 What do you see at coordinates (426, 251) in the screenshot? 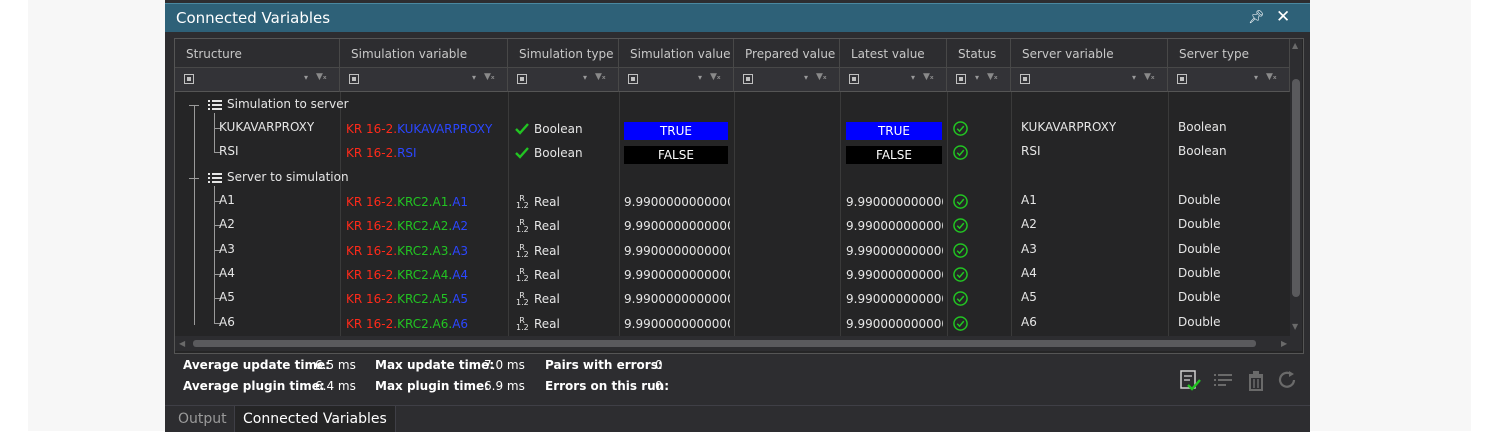
I see `row-simulation-variable: KR 16-2.KRC2.A3.A3` at bounding box center [426, 251].